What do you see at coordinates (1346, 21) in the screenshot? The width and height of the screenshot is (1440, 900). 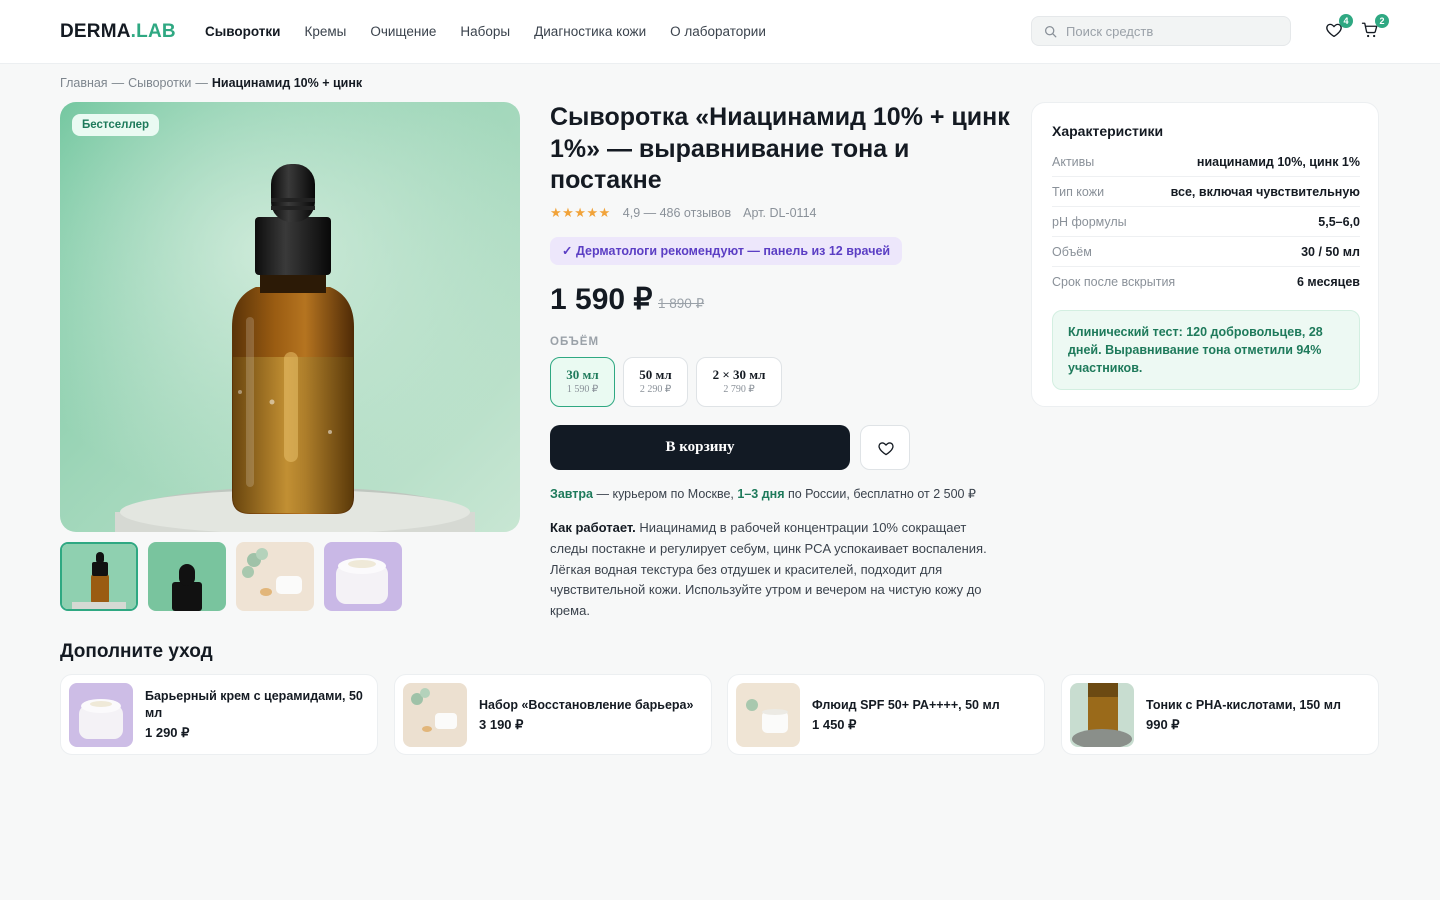 I see `wishlist-count-badge: 4` at bounding box center [1346, 21].